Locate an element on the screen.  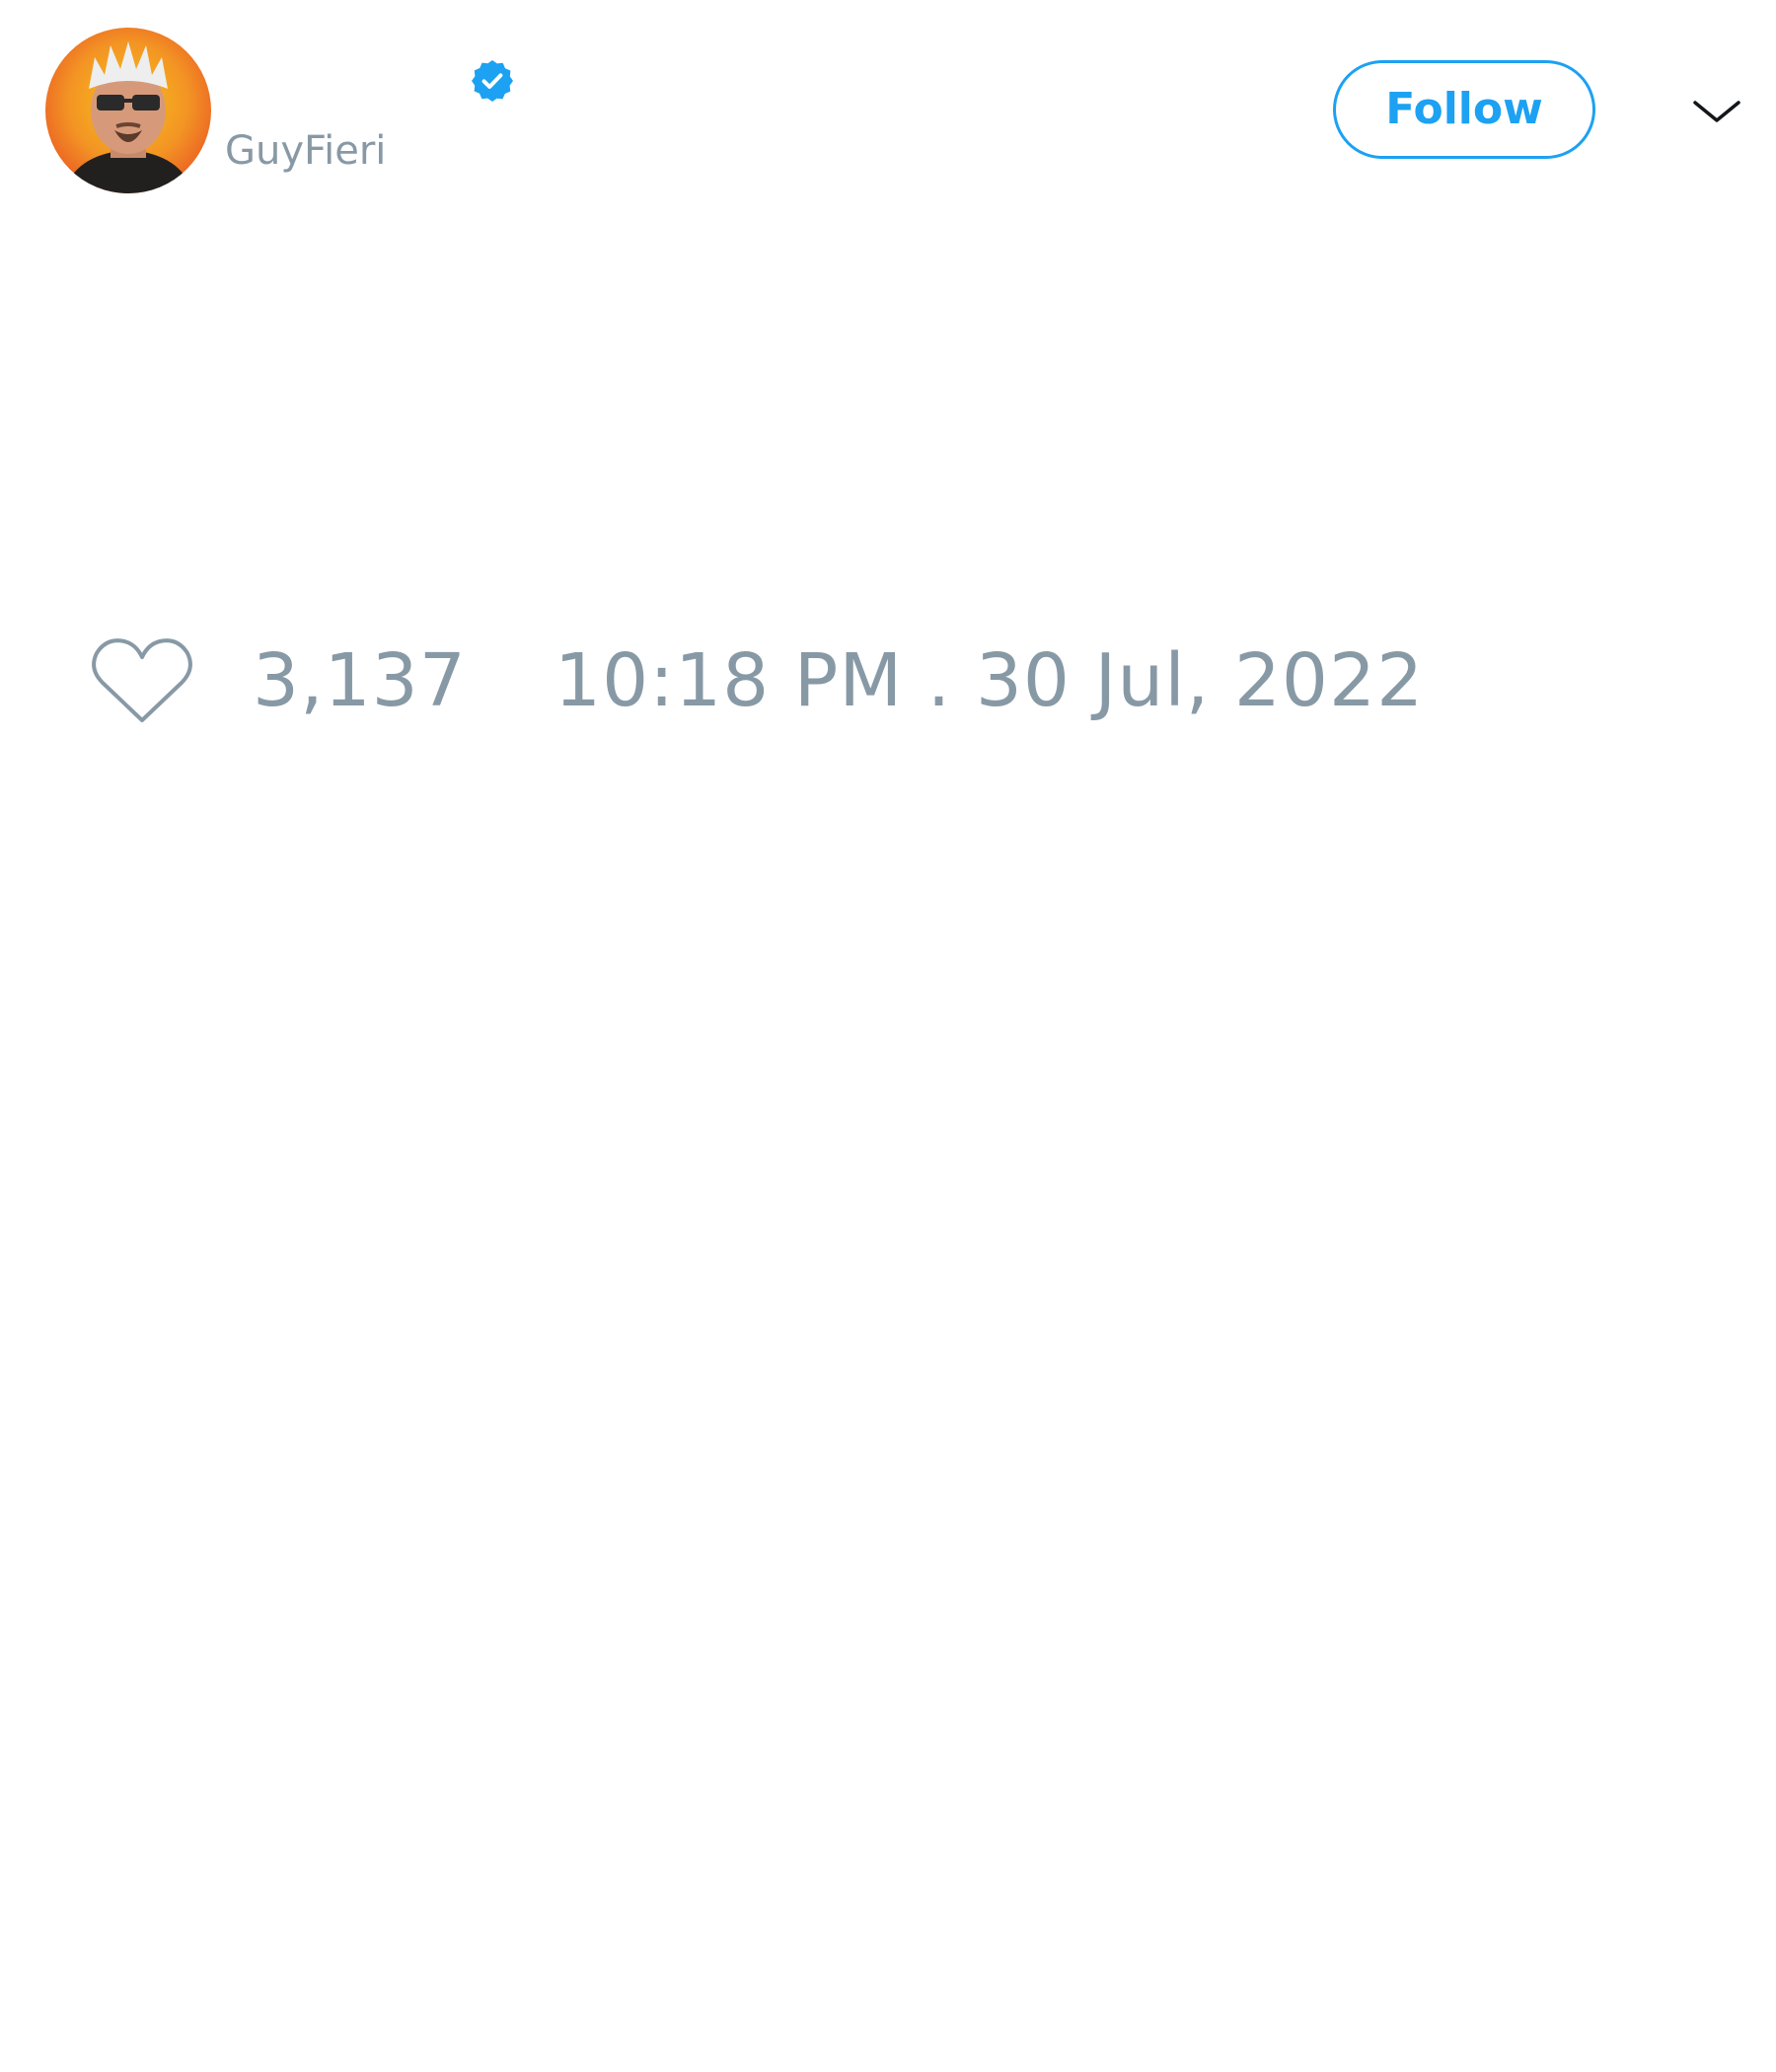
chevron-down-icon is located at coordinates (1717, 112).